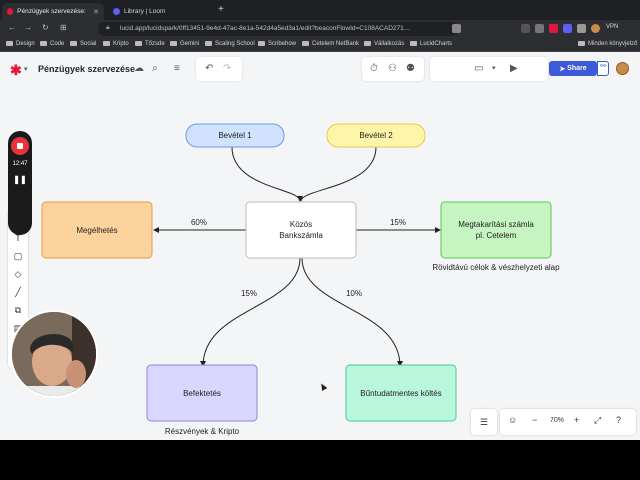 This screenshot has height=480, width=640. Describe the element at coordinates (496, 235) in the screenshot. I see `shape-savings-label-2: pl. Cetelem` at that location.